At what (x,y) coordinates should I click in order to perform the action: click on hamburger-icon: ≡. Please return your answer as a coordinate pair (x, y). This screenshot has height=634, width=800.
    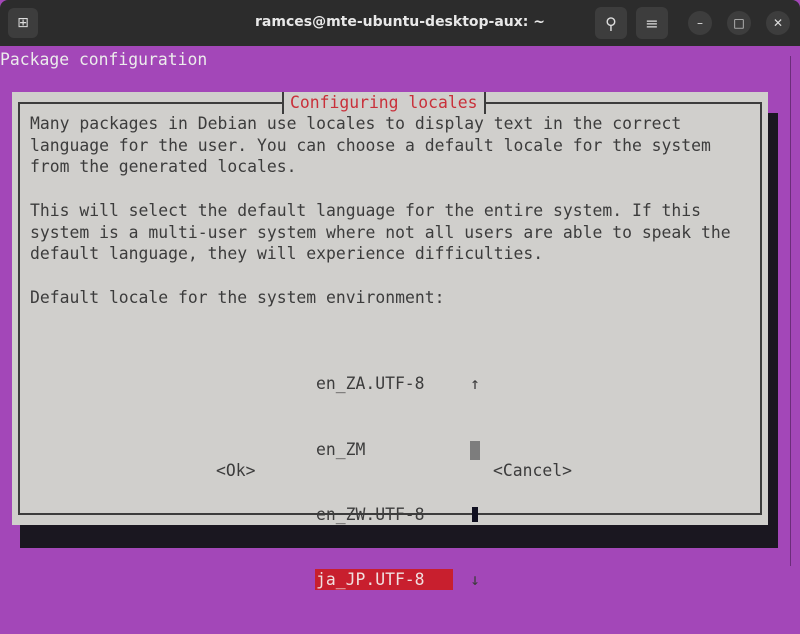
    Looking at the image, I should click on (652, 23).